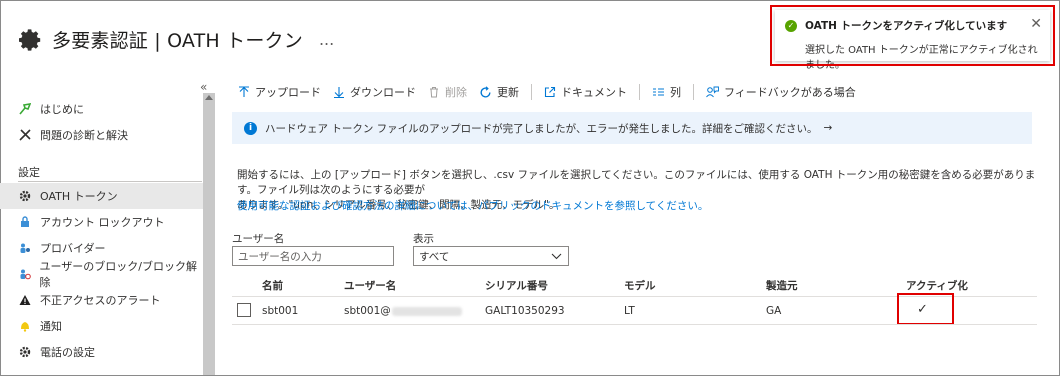  I want to click on sidebar-item-label: はじめに, so click(62, 109).